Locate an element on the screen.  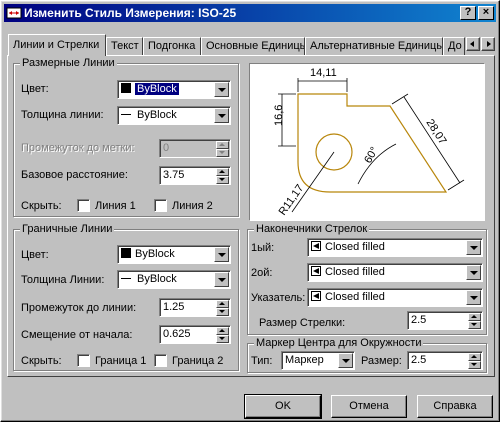
ext-lineweight-value: ByBlock is located at coordinates (157, 279).